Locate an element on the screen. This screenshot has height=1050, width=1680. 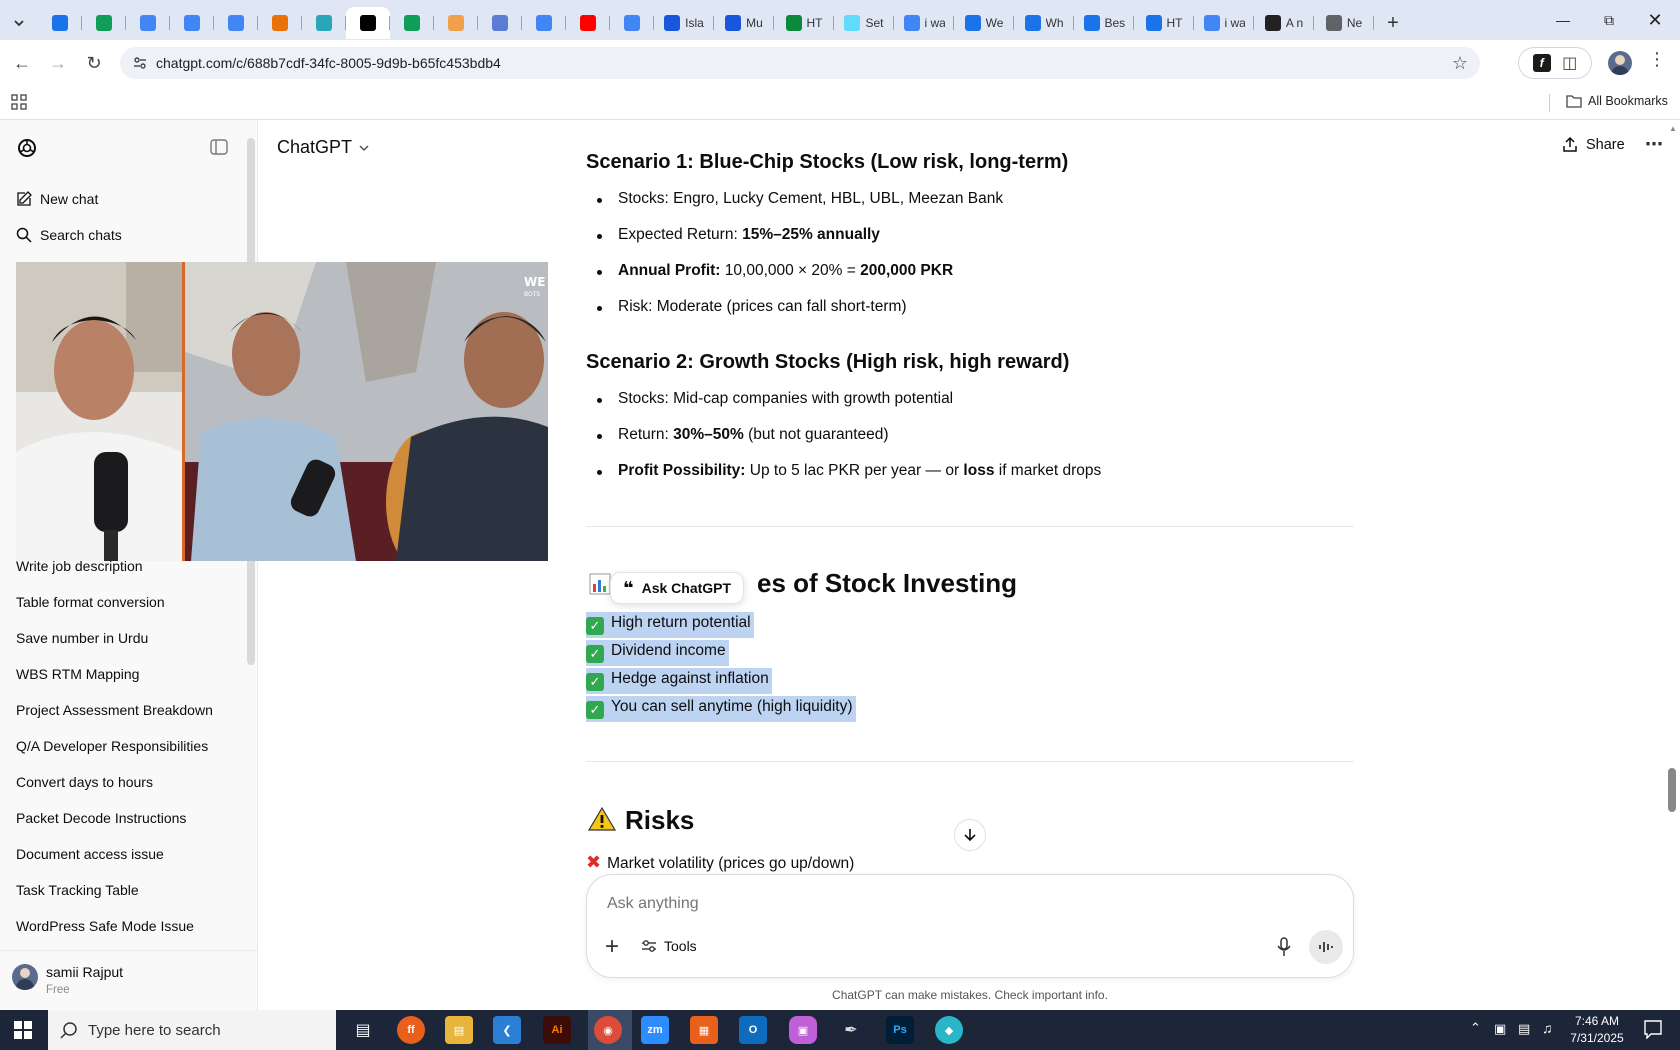
browser-tab: Mu is located at coordinates (744, 23).